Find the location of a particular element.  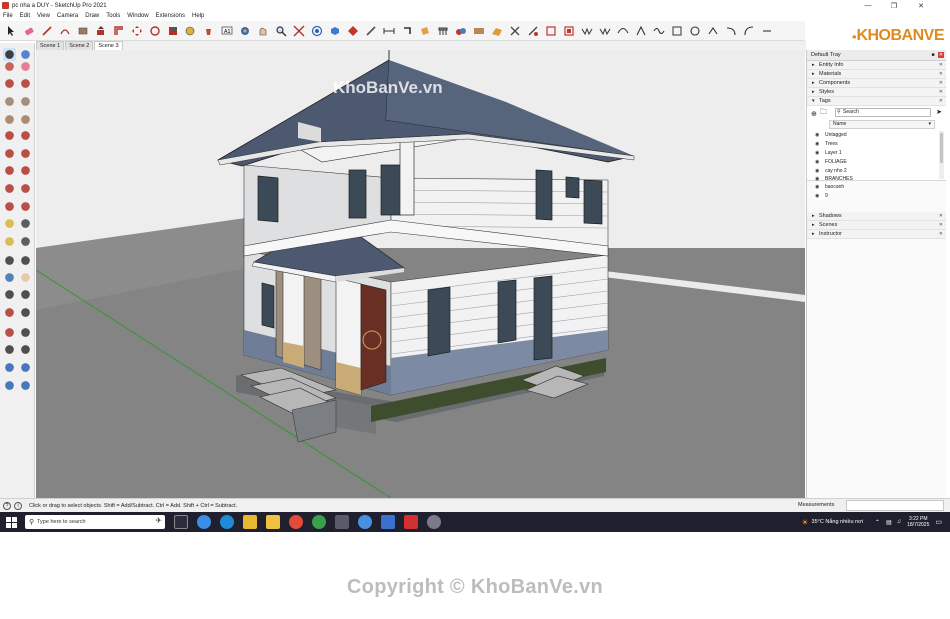

materials-icon is located at coordinates (479, 31).